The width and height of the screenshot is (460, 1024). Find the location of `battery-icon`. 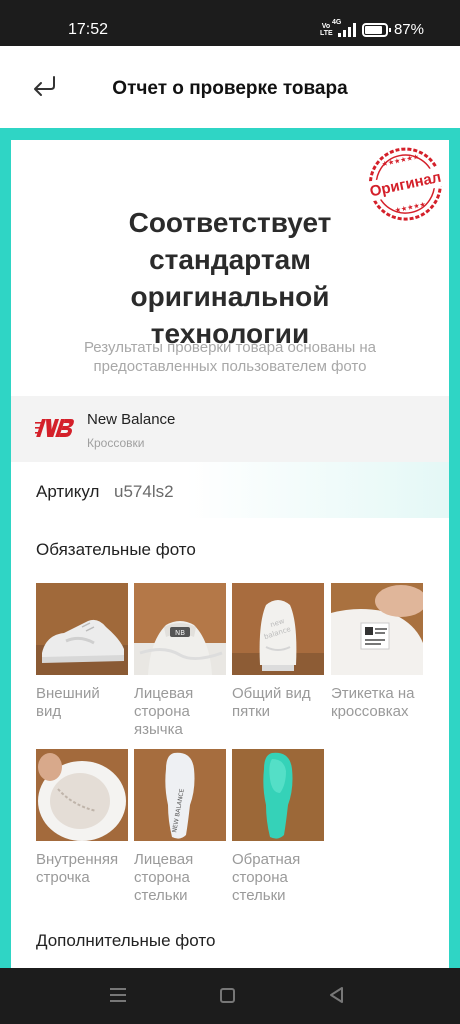

battery-icon is located at coordinates (376, 29).